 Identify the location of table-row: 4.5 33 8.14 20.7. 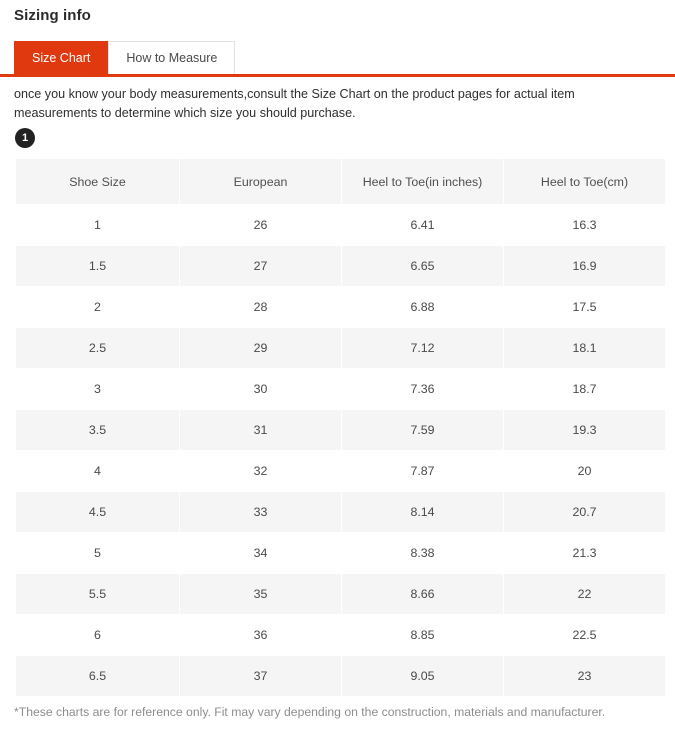
(340, 512).